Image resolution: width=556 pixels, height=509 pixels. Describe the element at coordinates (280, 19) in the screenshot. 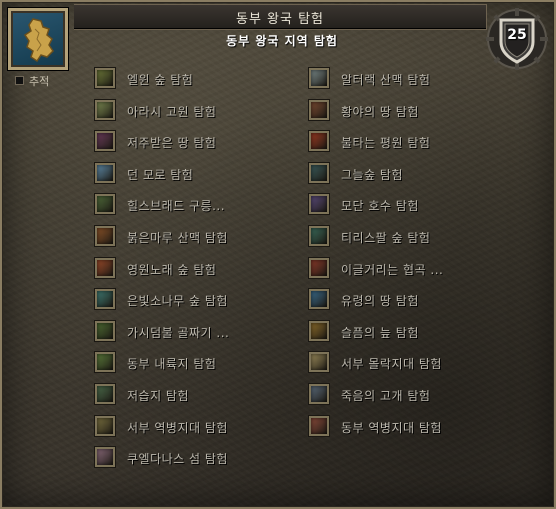

I see `achievement-title: 동부 왕국 탐험` at that location.